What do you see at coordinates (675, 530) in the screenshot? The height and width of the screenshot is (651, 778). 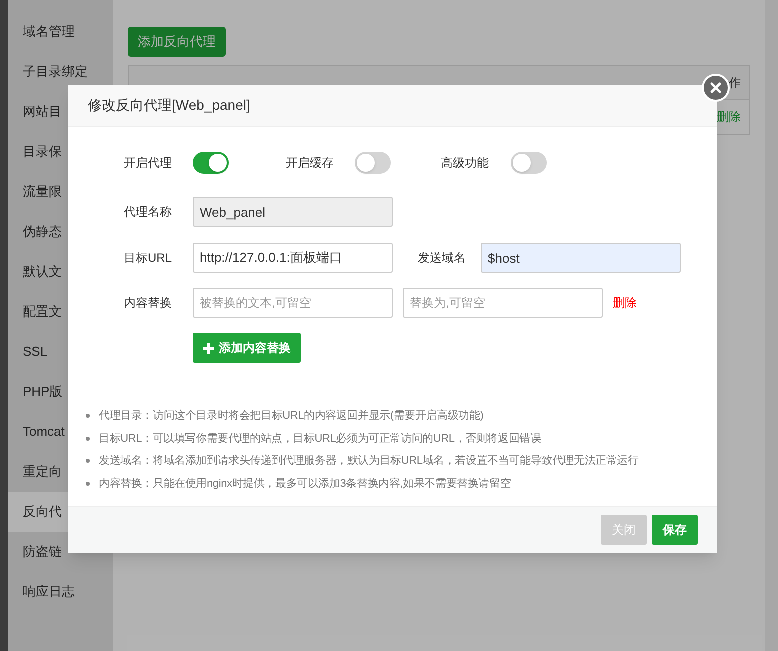 I see `save-button: 保存` at bounding box center [675, 530].